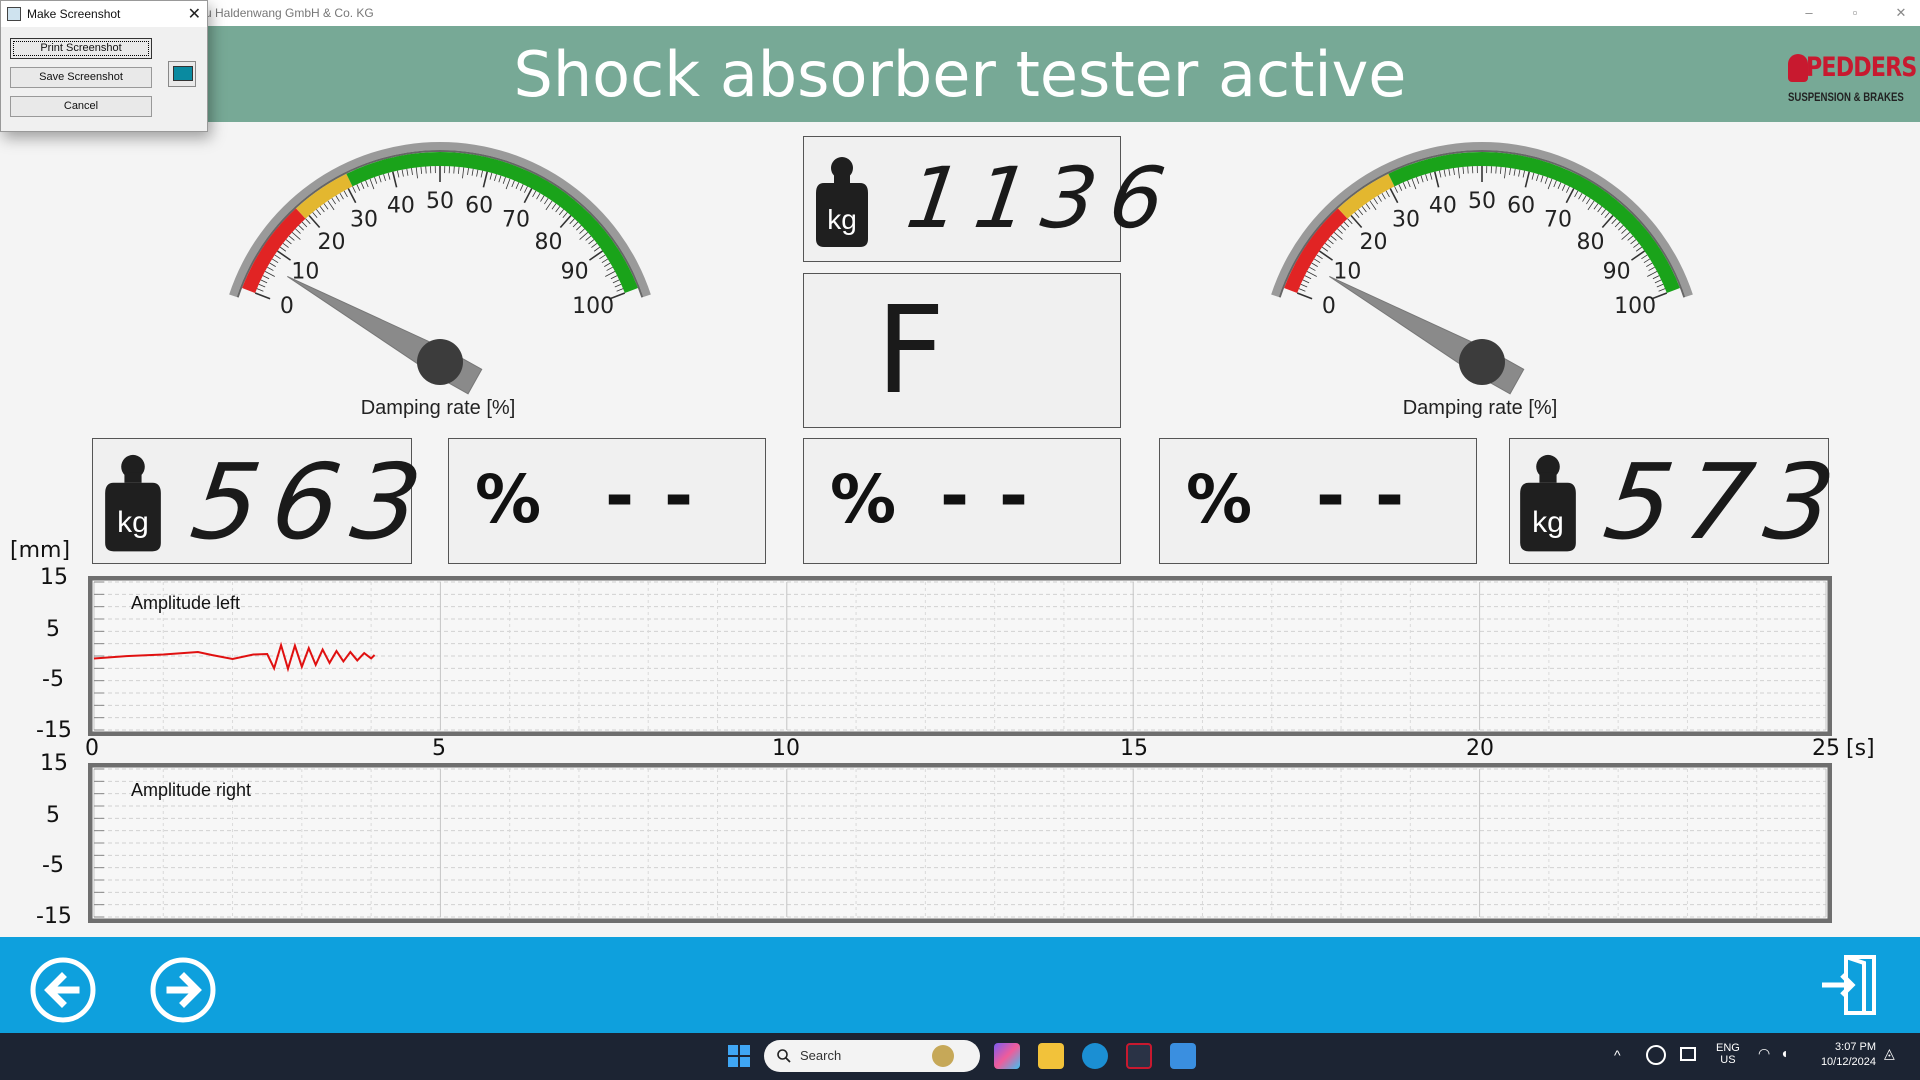 This screenshot has width=1920, height=1080. What do you see at coordinates (1051, 1056) in the screenshot?
I see `file-explorer-icon` at bounding box center [1051, 1056].